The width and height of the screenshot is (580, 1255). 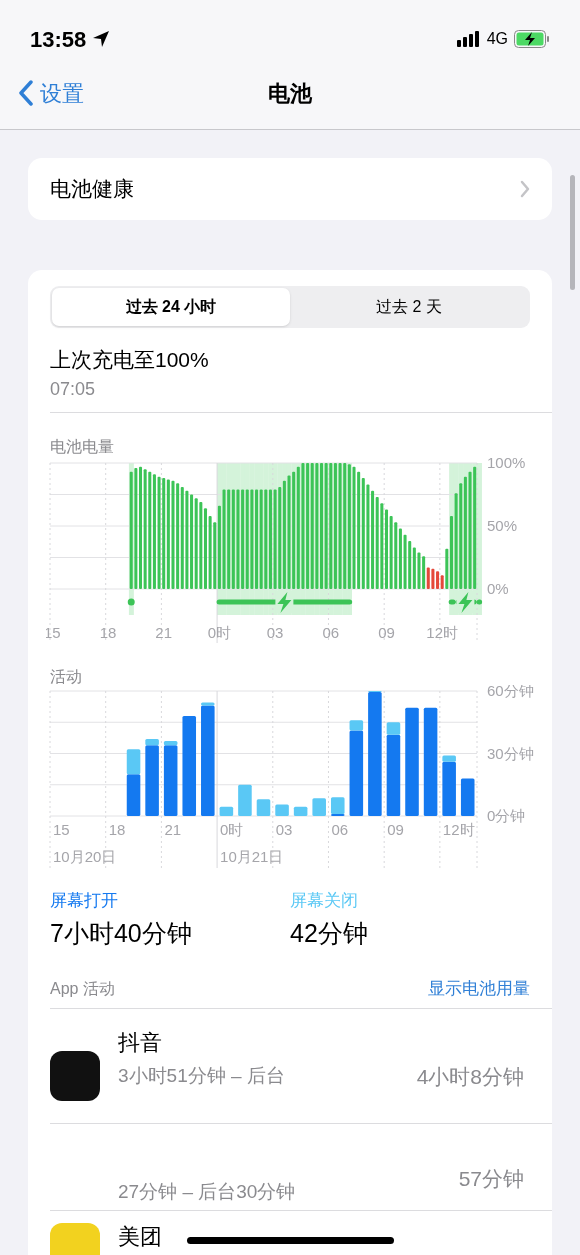 What do you see at coordinates (506, 815) in the screenshot?
I see `axis-label: 0分钟` at bounding box center [506, 815].